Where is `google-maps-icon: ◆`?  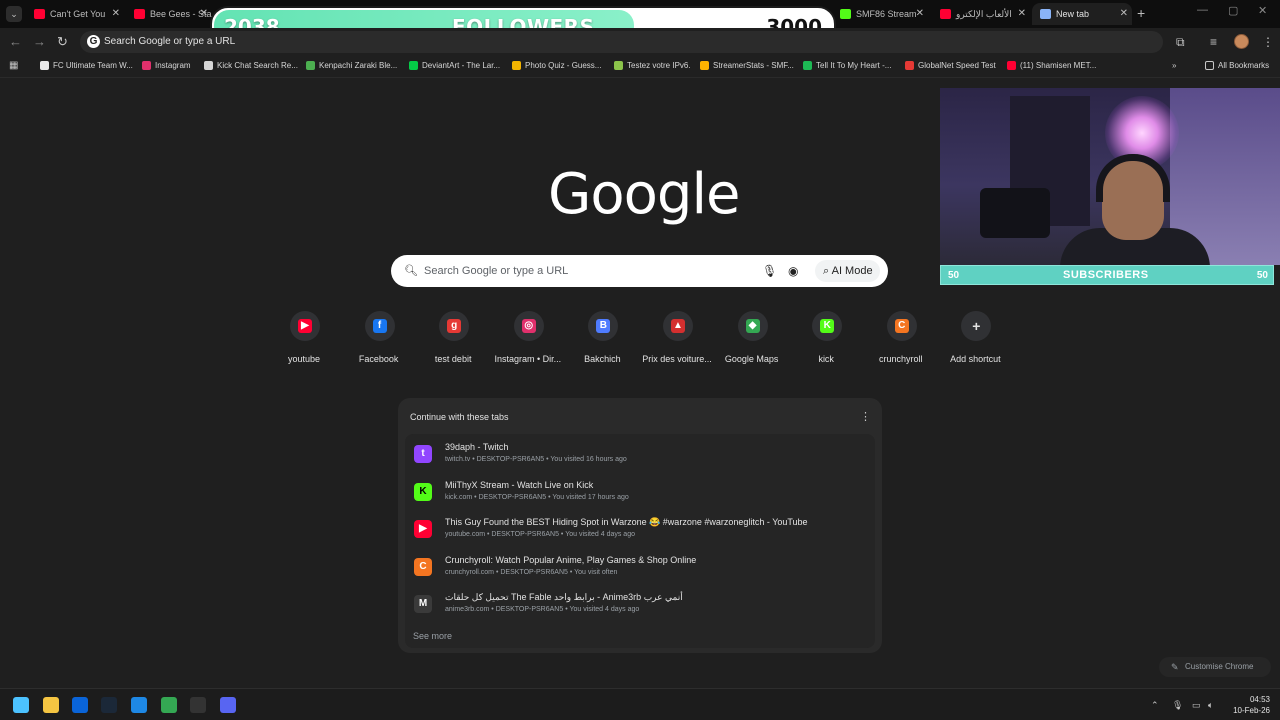
google-maps-icon: ◆ is located at coordinates (752, 326).